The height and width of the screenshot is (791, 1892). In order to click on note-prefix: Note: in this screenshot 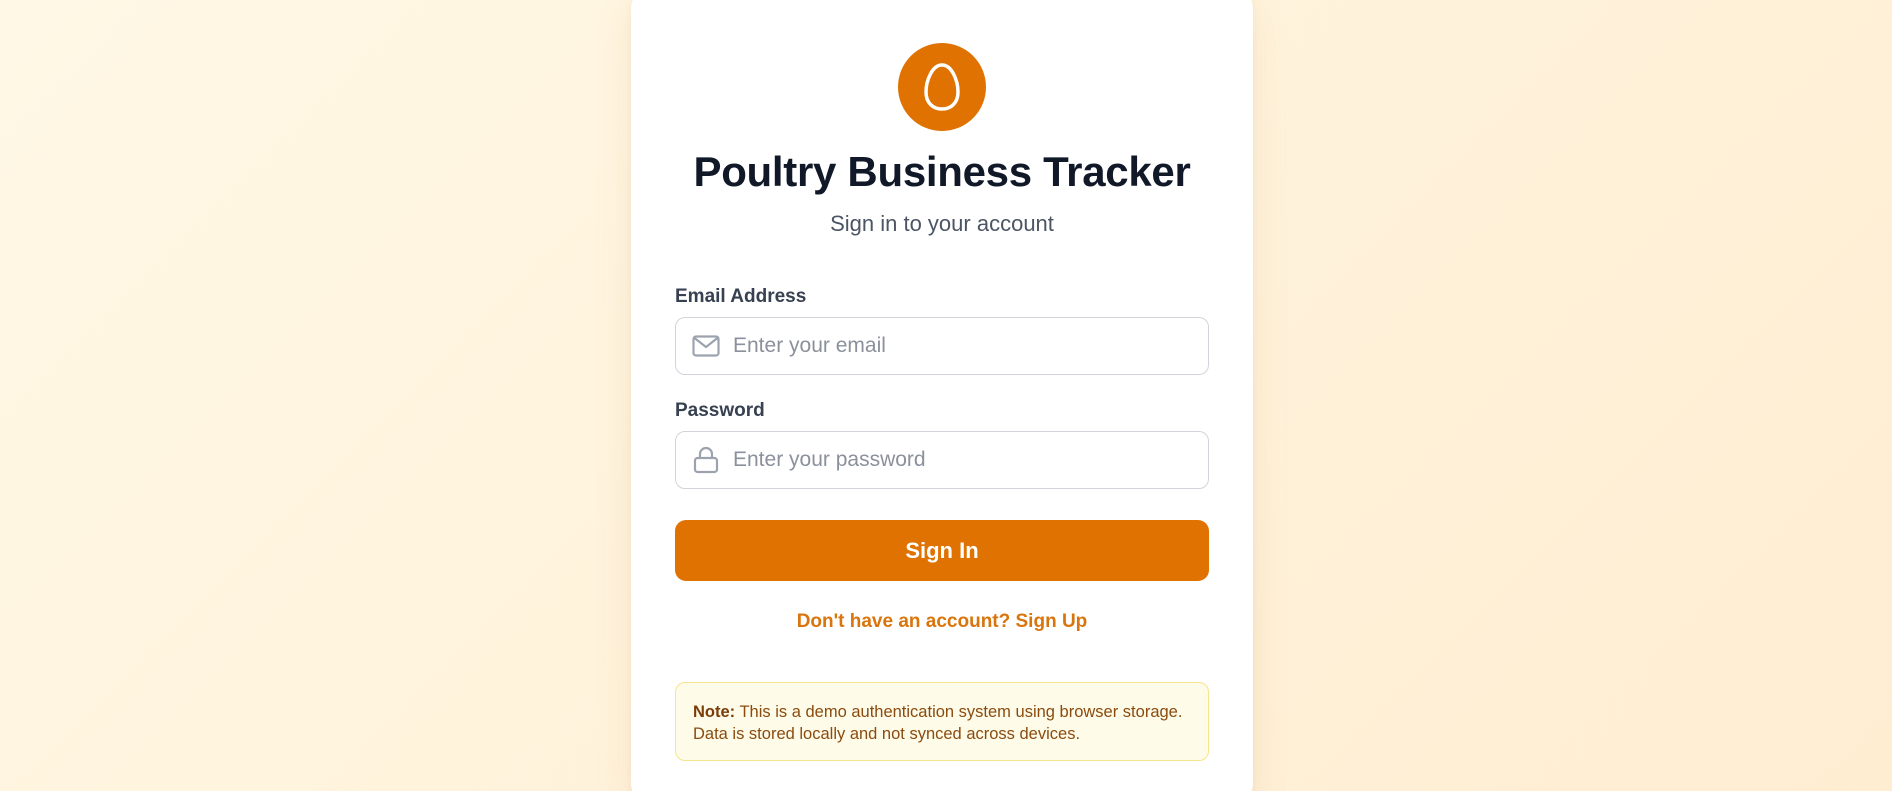, I will do `click(714, 712)`.